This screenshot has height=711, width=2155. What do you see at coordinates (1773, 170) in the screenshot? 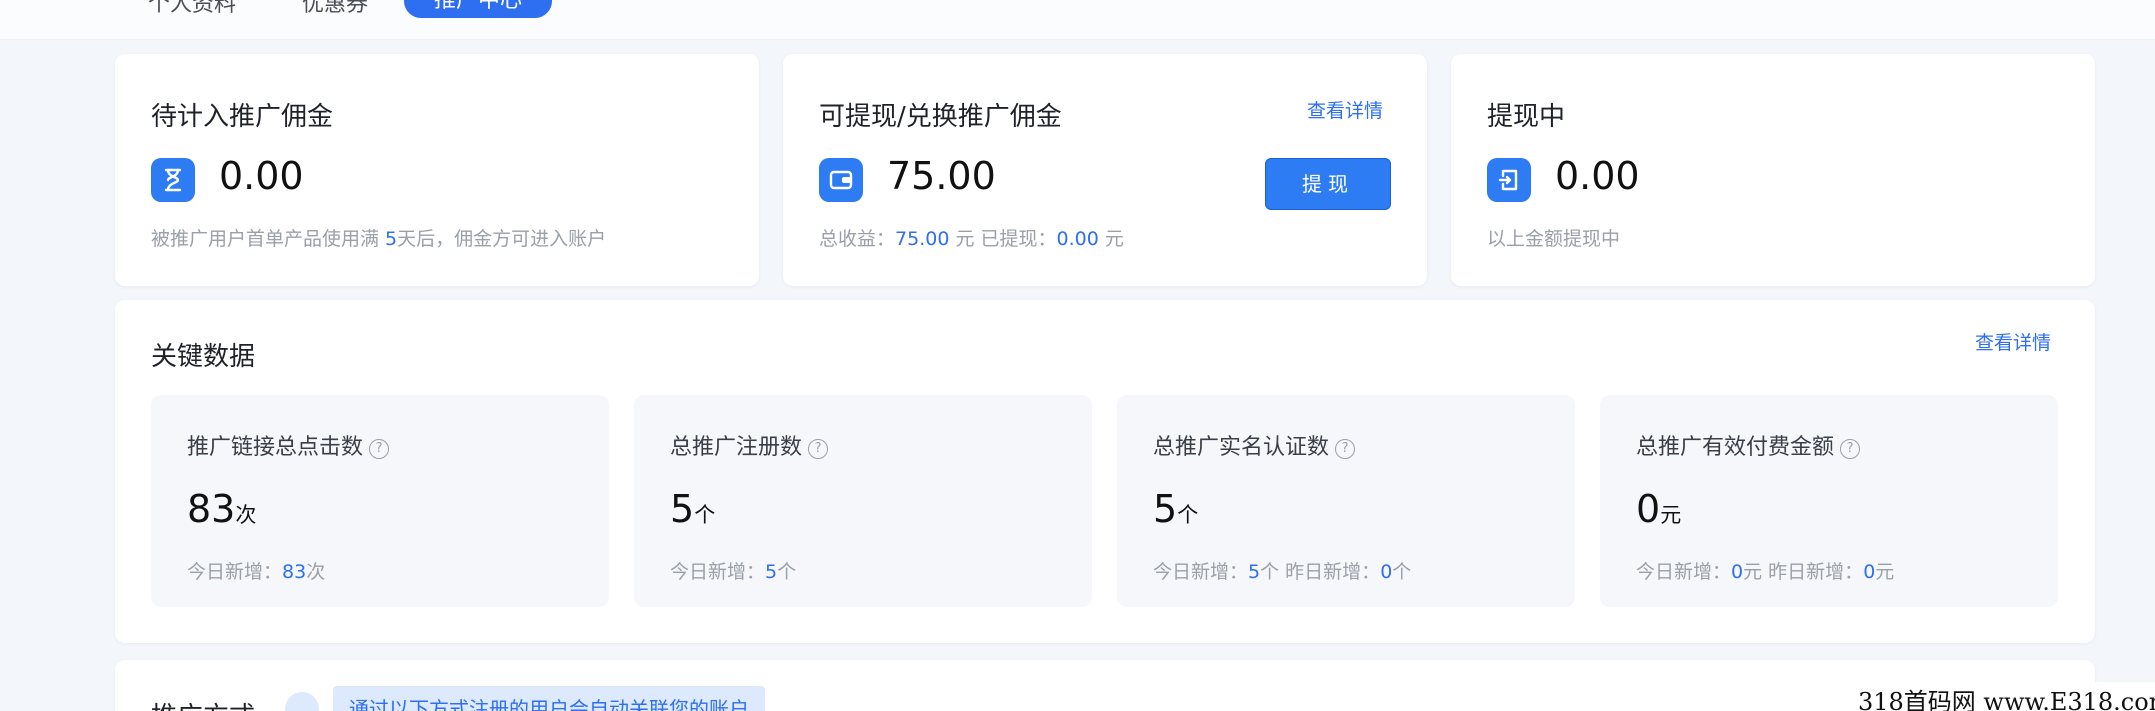
I see `withdrawing-card: 提现中 0.00 以上金额提现中` at bounding box center [1773, 170].